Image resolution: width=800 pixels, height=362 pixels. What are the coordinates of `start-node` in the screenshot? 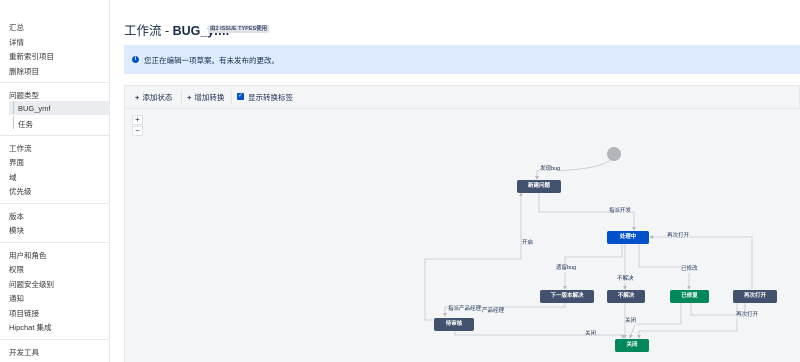 It's located at (614, 154).